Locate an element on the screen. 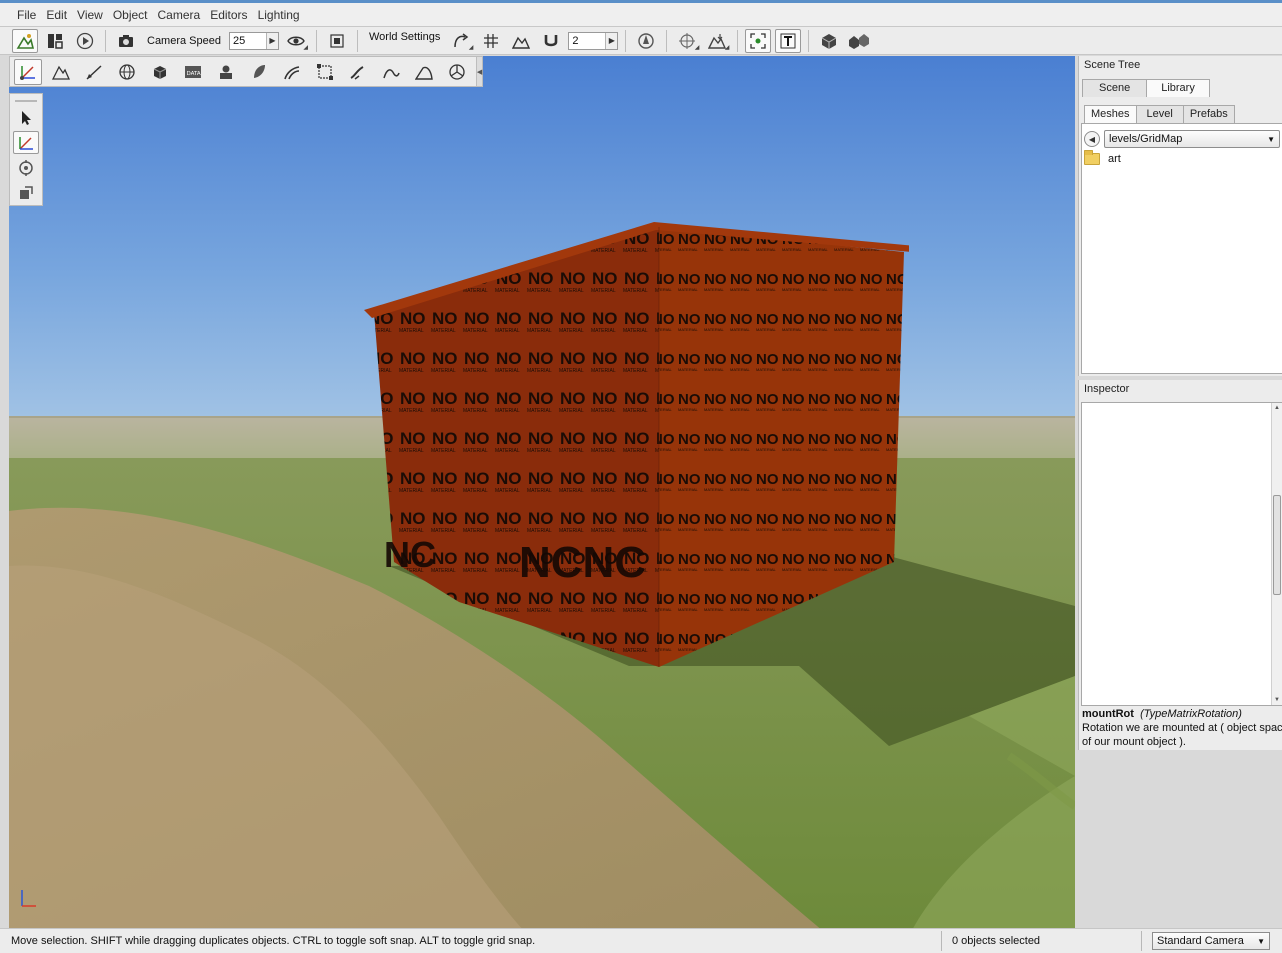 This screenshot has height=953, width=1282. fit-view-icon is located at coordinates (337, 40).